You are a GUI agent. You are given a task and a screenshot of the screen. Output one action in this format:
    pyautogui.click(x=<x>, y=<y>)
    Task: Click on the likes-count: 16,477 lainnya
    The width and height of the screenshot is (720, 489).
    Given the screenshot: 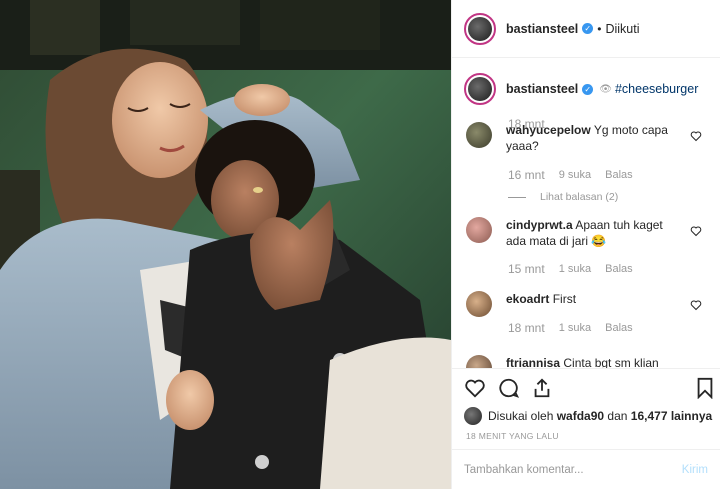 What is the action you would take?
    pyautogui.click(x=671, y=416)
    